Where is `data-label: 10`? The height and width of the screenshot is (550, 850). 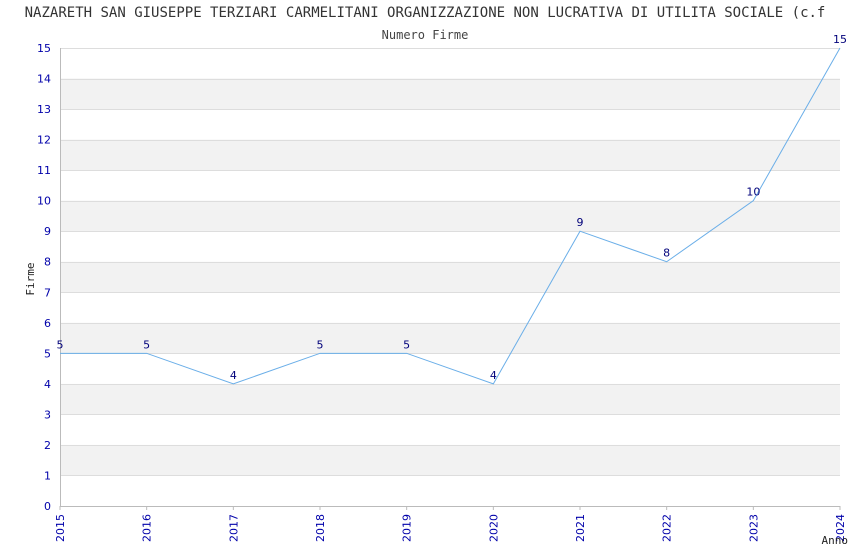
data-label: 10 is located at coordinates (753, 192).